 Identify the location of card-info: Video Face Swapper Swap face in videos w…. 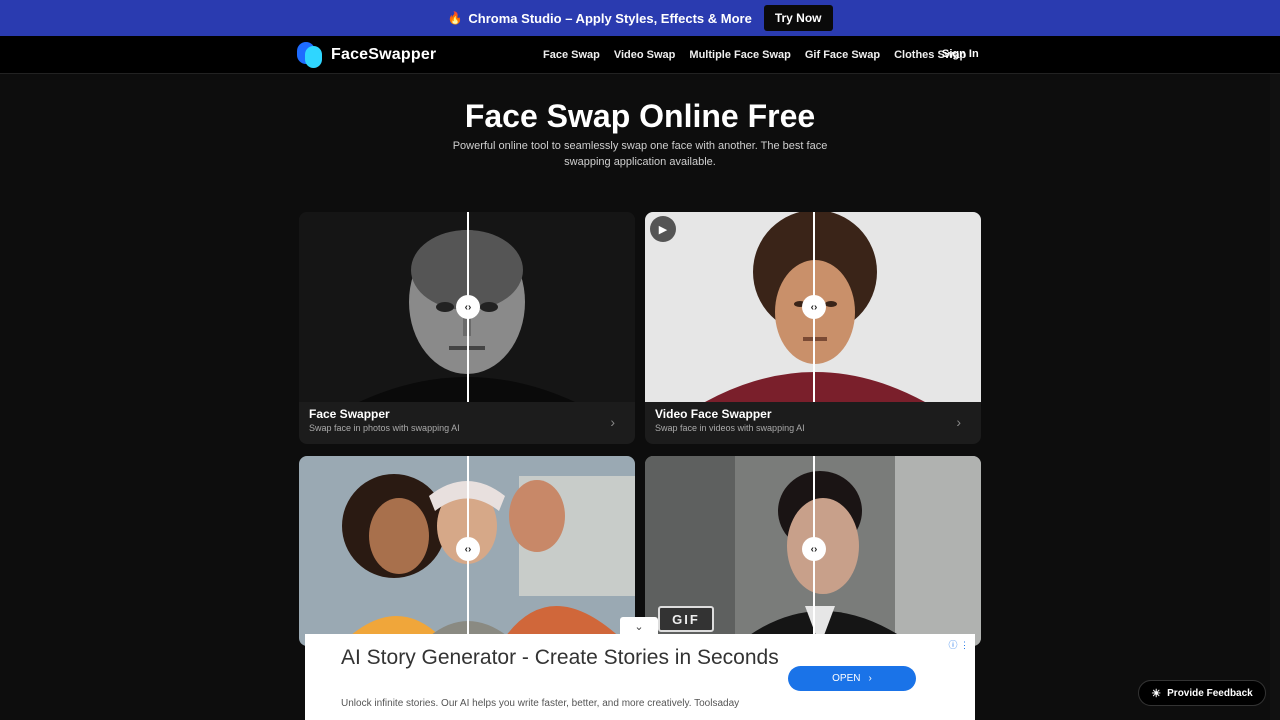
(813, 423).